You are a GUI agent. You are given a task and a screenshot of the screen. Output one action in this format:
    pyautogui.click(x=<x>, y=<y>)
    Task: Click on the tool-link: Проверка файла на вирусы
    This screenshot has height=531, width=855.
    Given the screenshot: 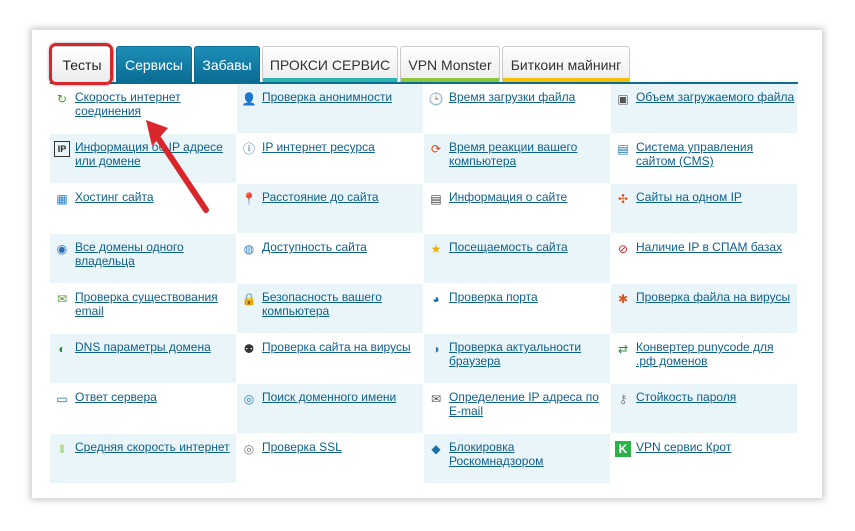 What is the action you would take?
    pyautogui.click(x=713, y=297)
    